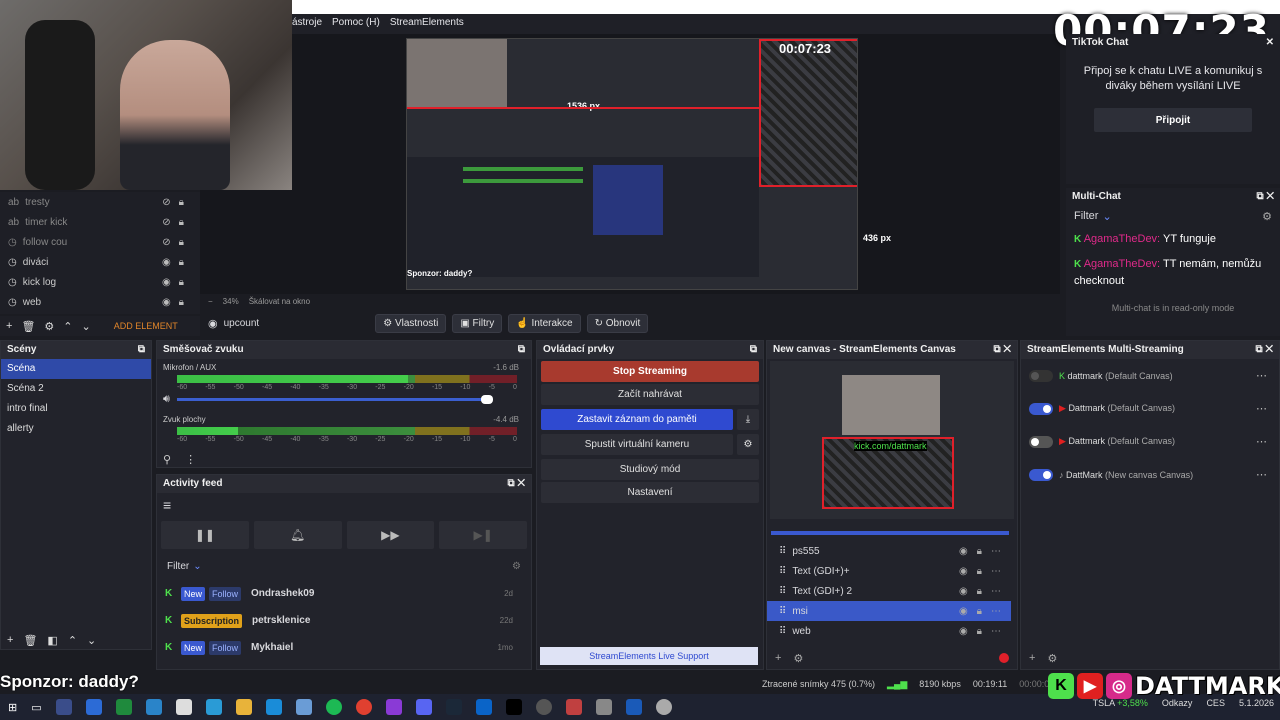  I want to click on task-view-icon: ▭, so click(36, 707).